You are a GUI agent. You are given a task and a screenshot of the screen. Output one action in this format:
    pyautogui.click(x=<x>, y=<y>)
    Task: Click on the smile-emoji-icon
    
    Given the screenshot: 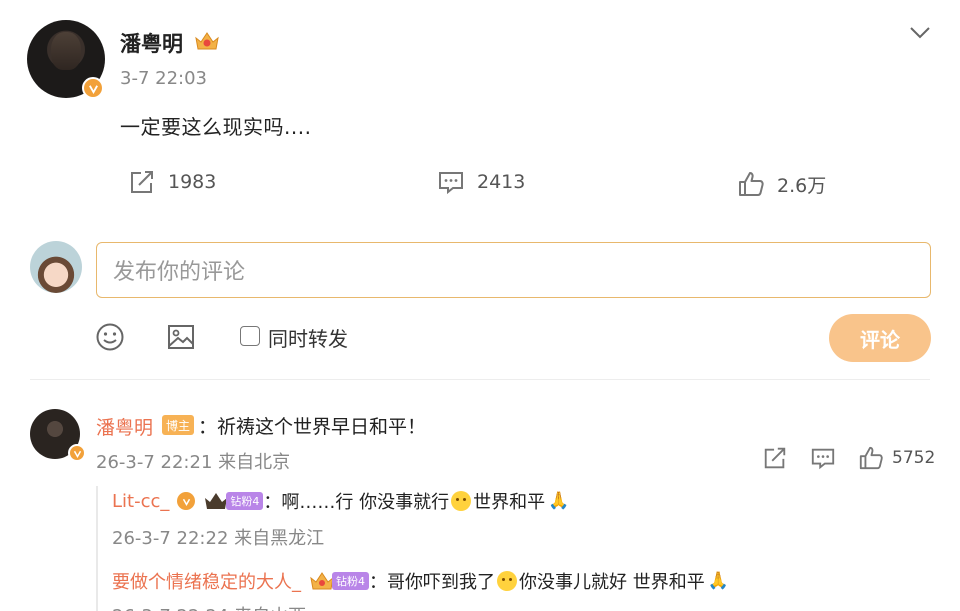 What is the action you would take?
    pyautogui.click(x=461, y=501)
    